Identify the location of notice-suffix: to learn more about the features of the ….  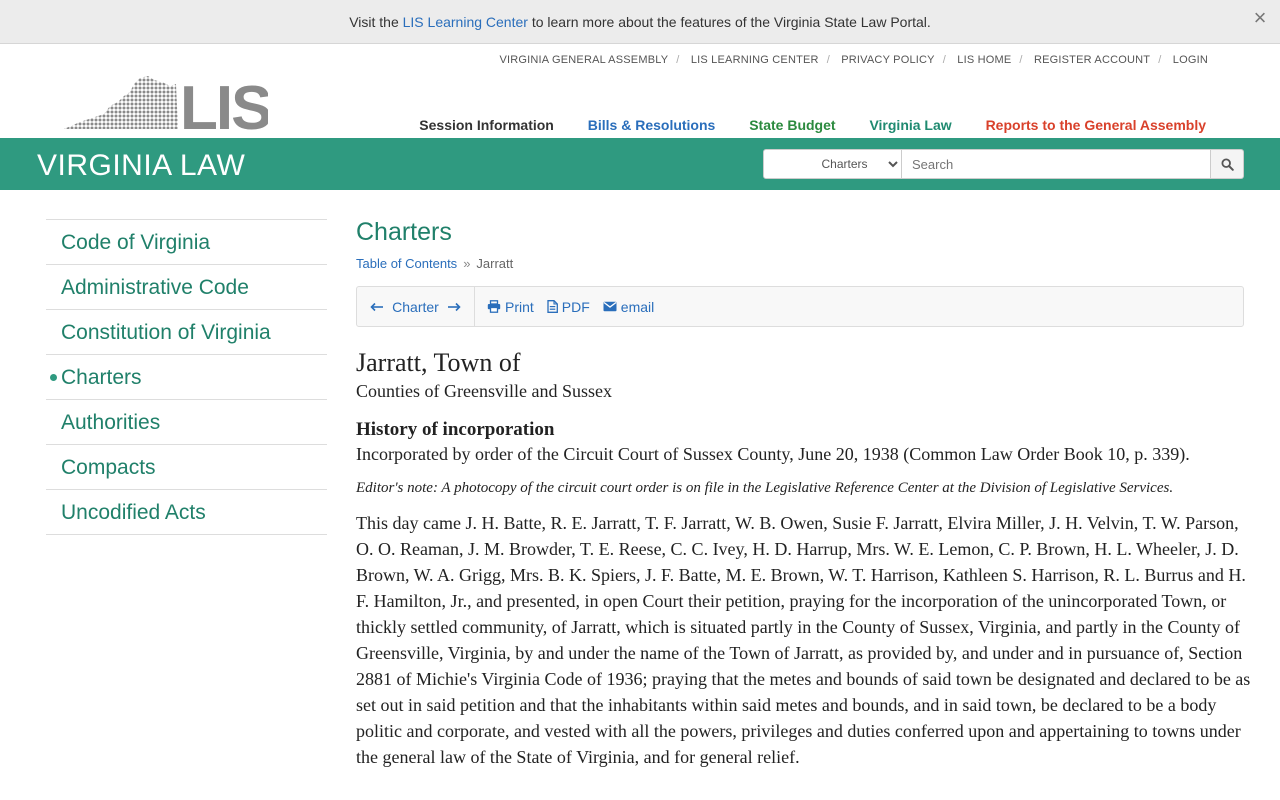
(729, 22).